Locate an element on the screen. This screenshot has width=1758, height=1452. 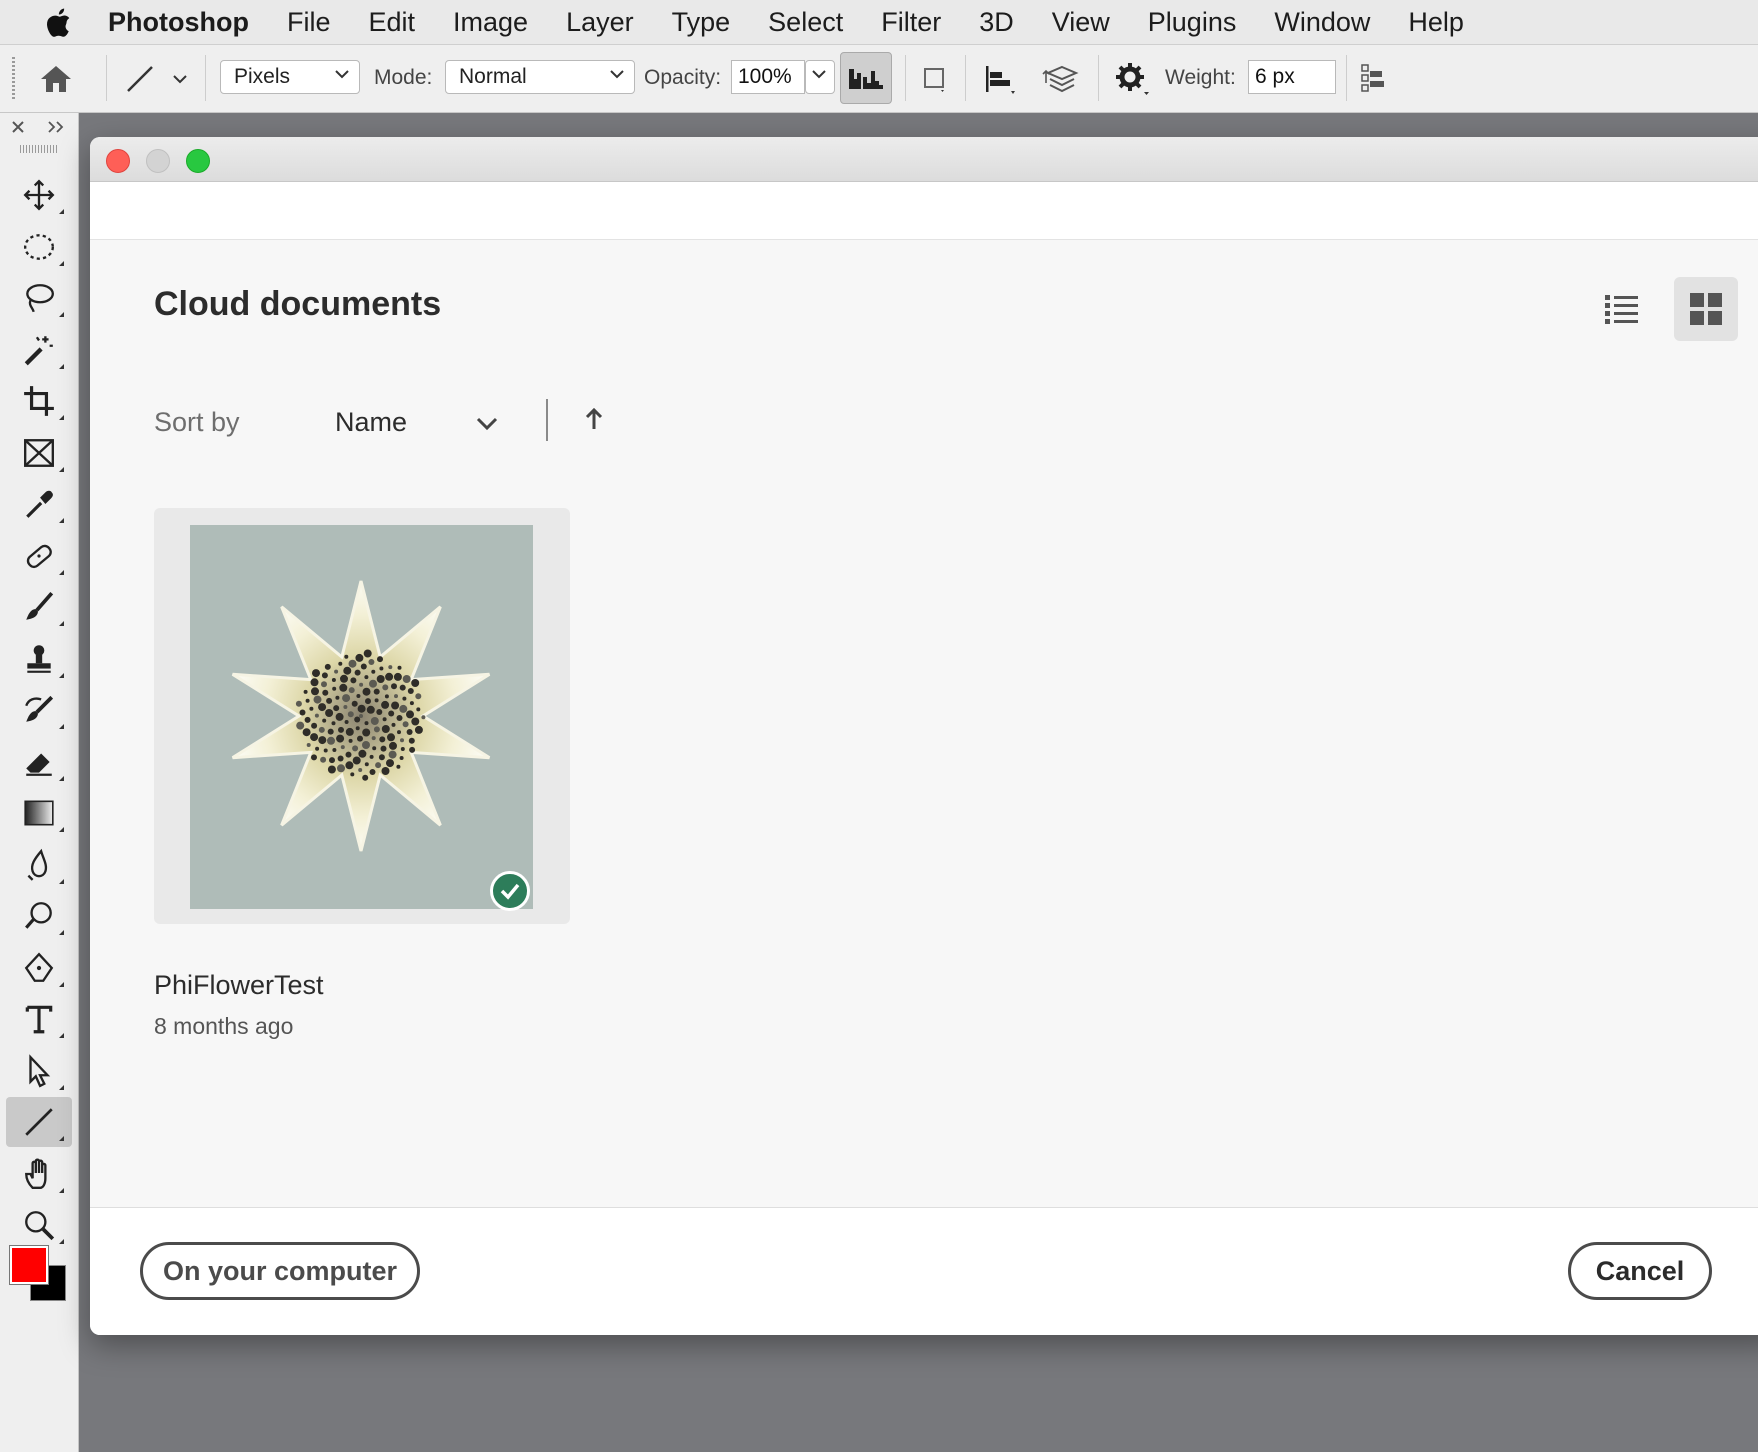
menu-plugins: Plugins is located at coordinates (1192, 22).